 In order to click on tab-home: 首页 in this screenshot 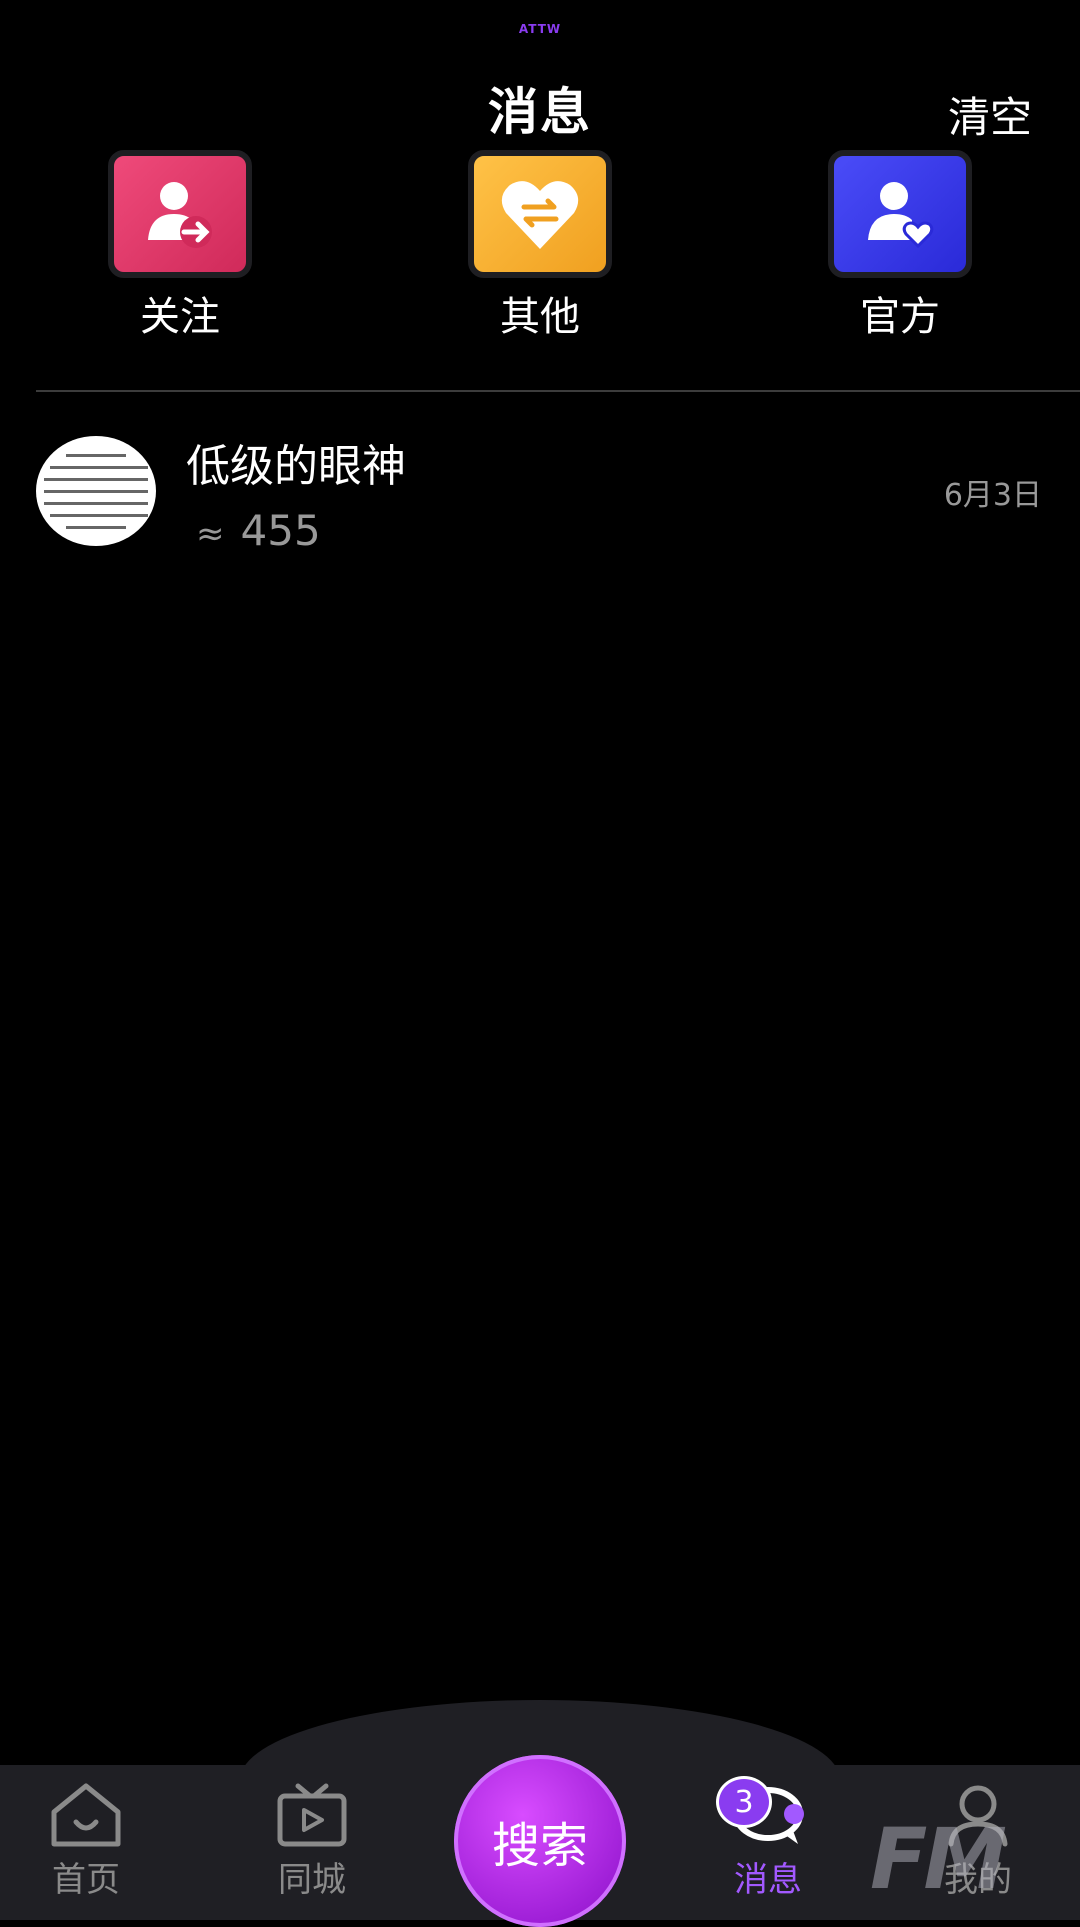, I will do `click(86, 1840)`.